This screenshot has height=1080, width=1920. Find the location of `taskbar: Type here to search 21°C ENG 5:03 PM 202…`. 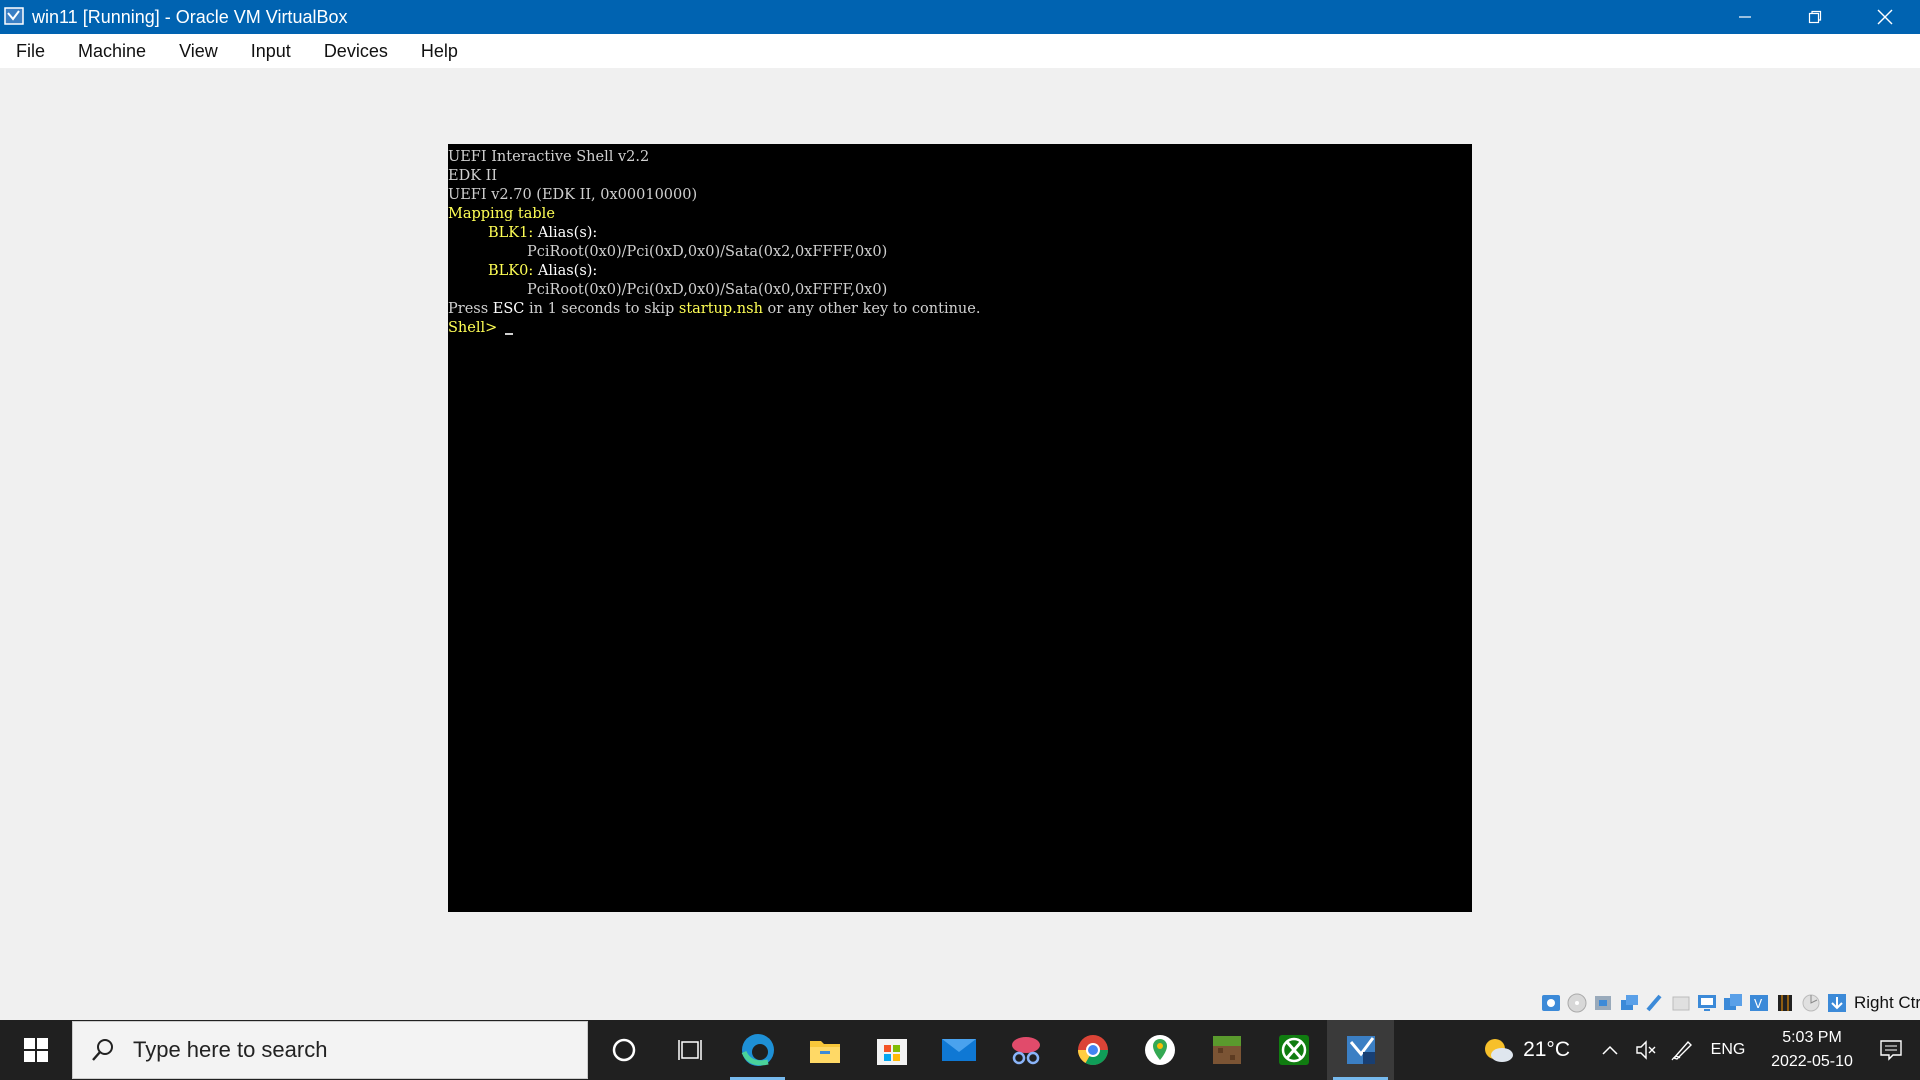

taskbar: Type here to search 21°C ENG 5:03 PM 202… is located at coordinates (960, 1050).